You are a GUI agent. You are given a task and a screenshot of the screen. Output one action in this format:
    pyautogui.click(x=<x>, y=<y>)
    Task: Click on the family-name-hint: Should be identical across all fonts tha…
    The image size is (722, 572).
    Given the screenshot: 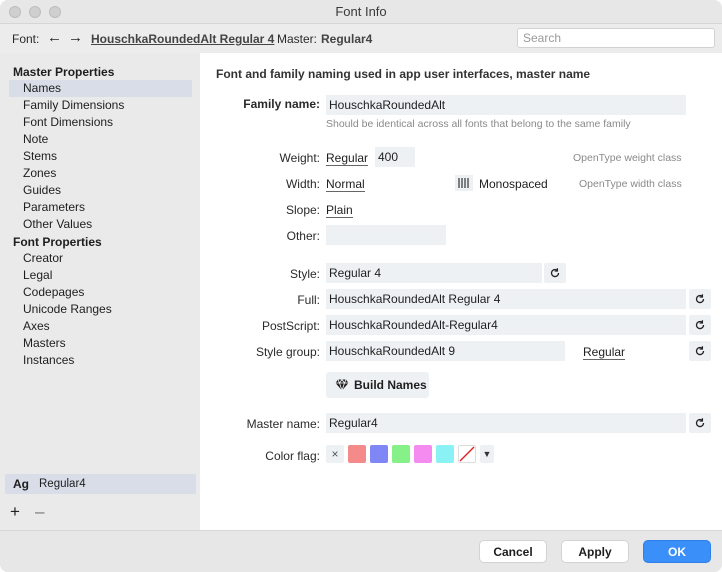 What is the action you would take?
    pyautogui.click(x=478, y=124)
    